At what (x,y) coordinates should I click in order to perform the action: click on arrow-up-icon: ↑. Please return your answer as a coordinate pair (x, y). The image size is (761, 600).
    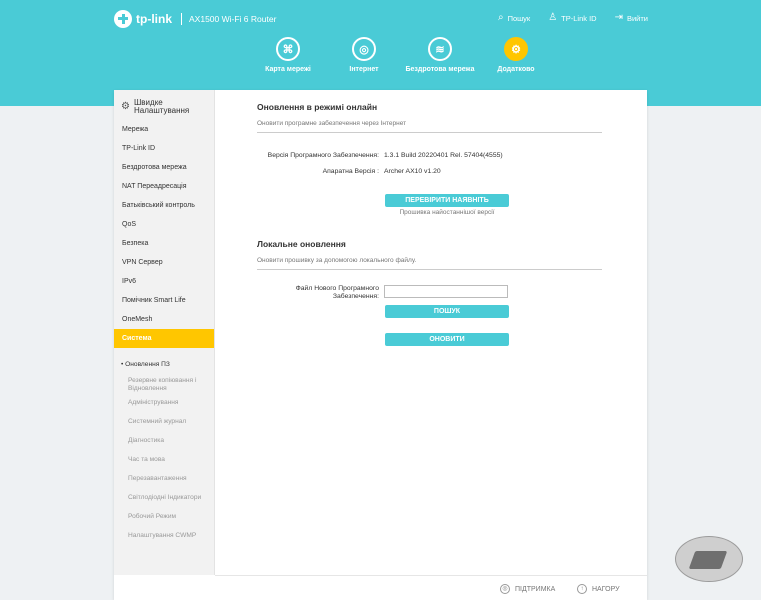
    Looking at the image, I should click on (582, 589).